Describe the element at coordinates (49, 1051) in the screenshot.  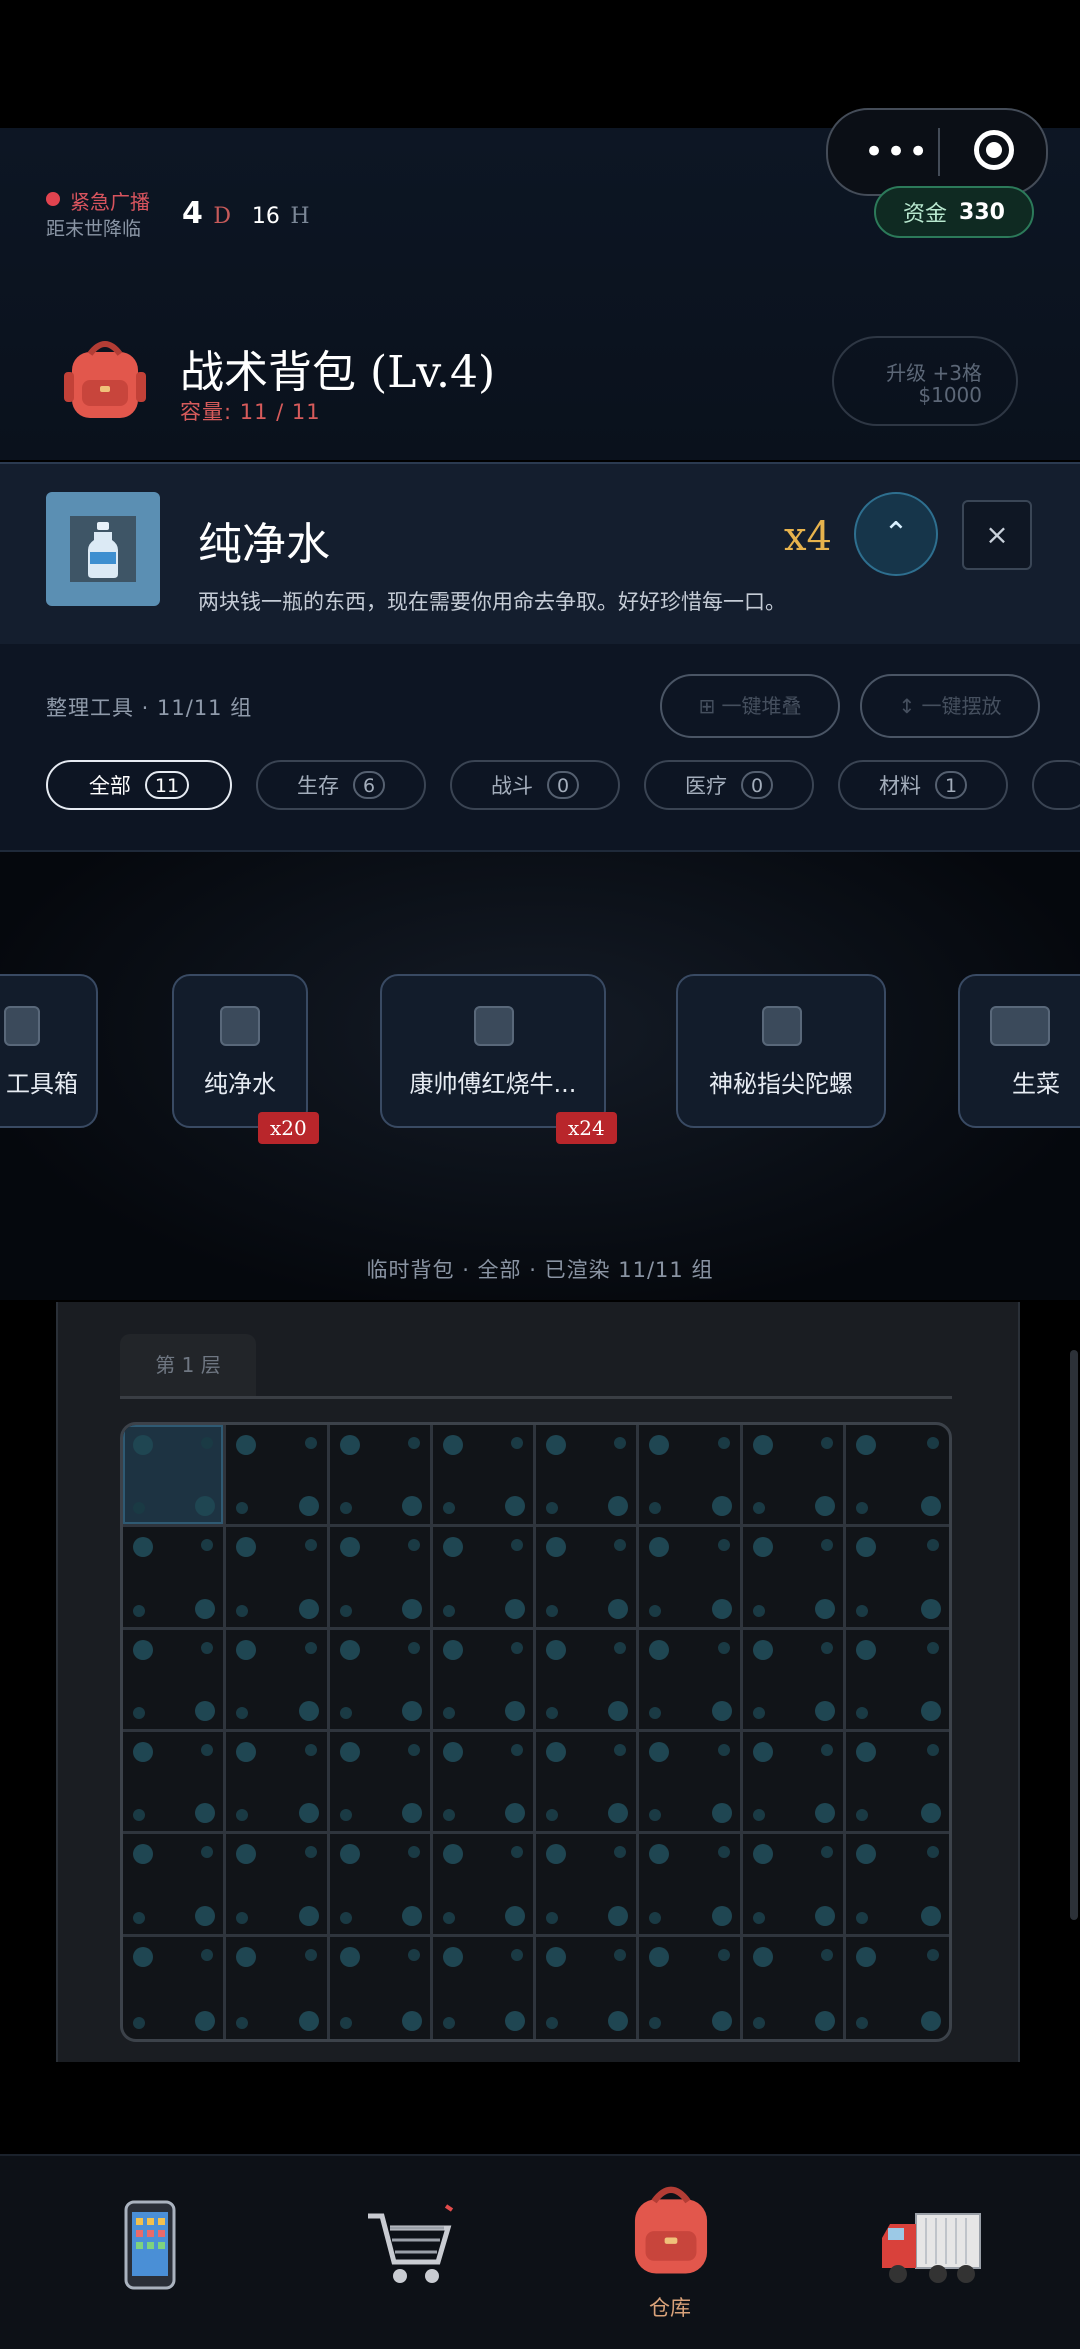
I see `shelf-item-toolbox: 工具箱` at that location.